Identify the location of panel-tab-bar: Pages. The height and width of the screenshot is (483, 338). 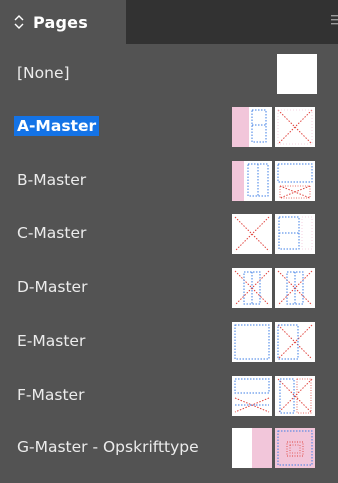
(169, 22).